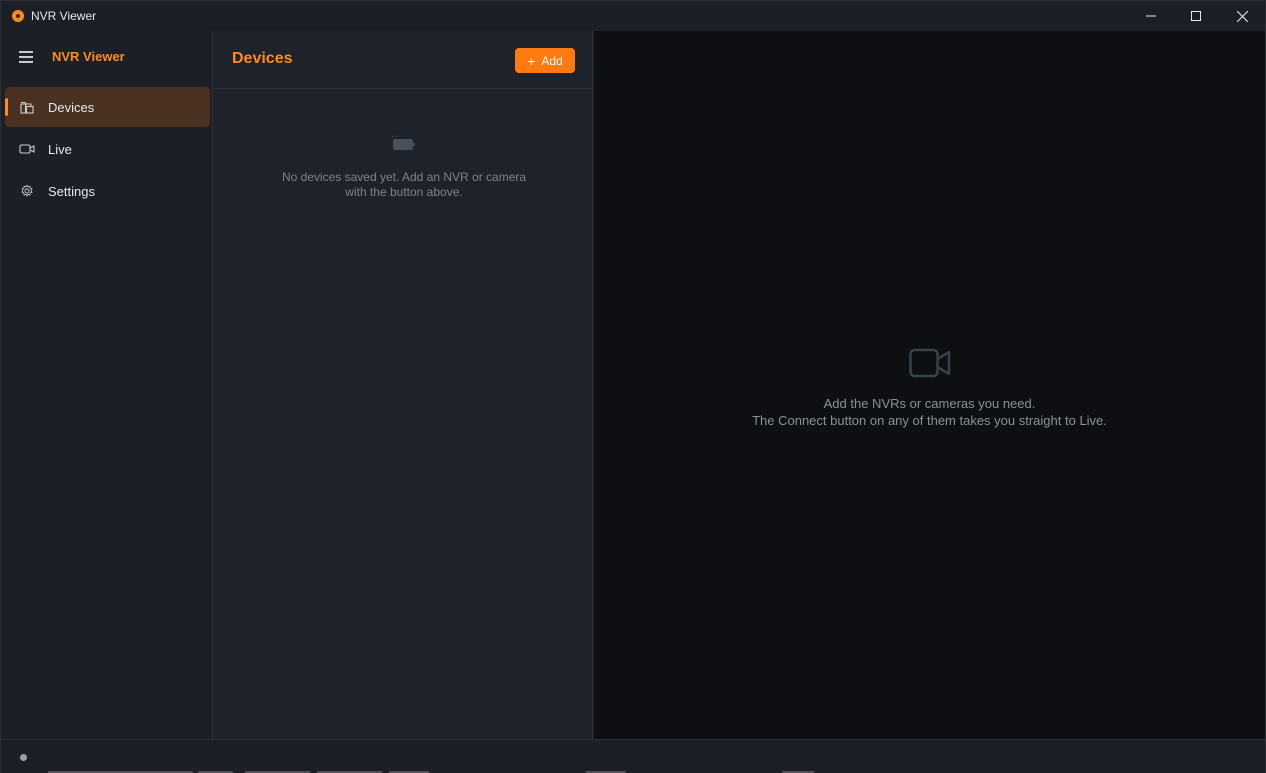 The width and height of the screenshot is (1266, 773). I want to click on close-icon, so click(1242, 16).